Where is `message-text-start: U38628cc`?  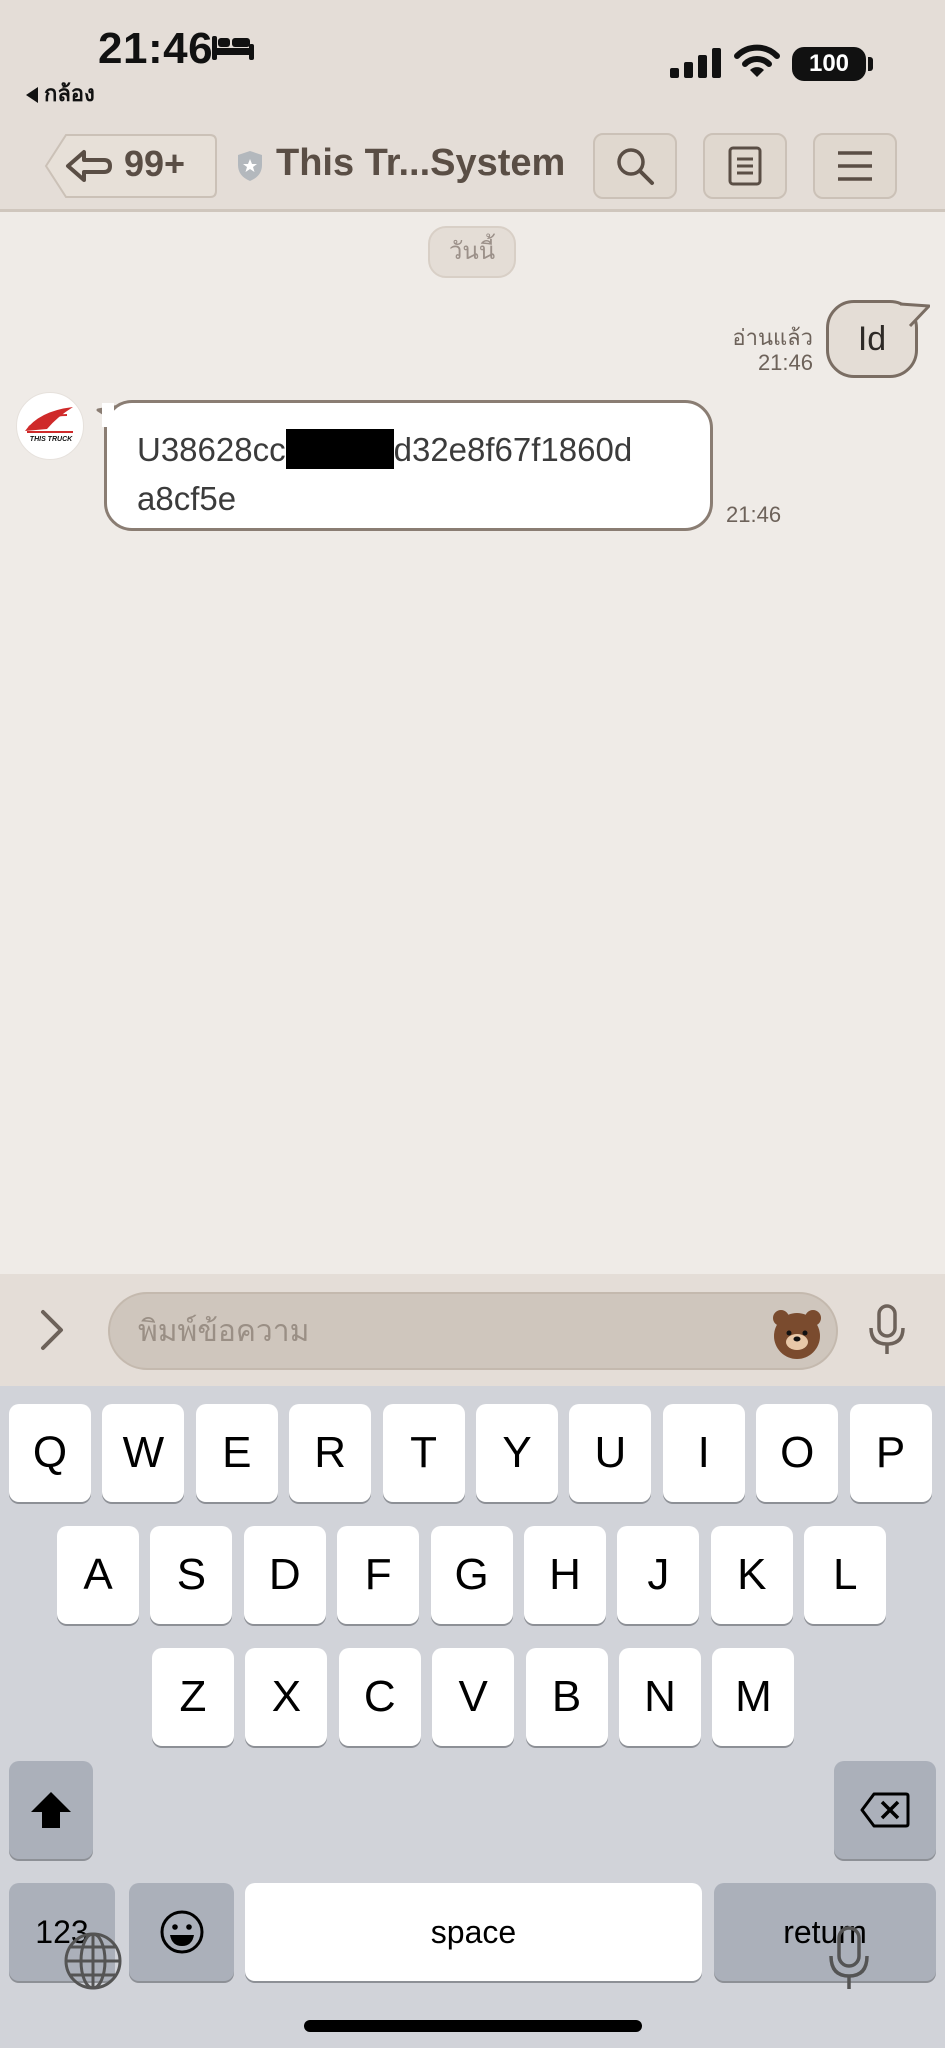 message-text-start: U38628cc is located at coordinates (211, 449).